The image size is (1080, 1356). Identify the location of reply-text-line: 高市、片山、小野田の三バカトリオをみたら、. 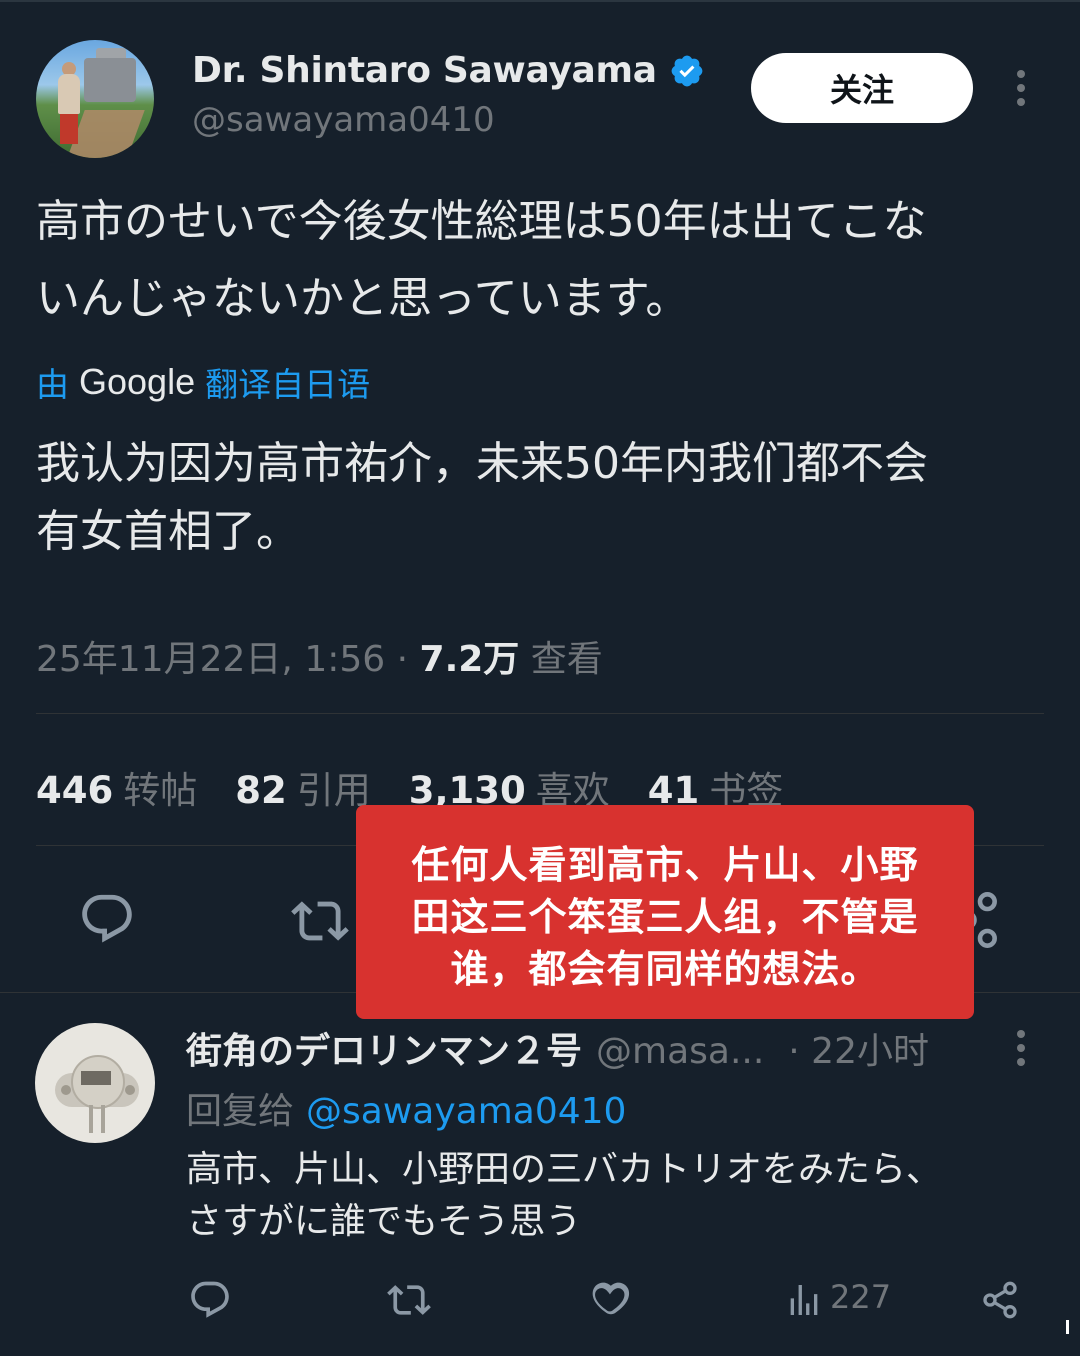
(564, 1169).